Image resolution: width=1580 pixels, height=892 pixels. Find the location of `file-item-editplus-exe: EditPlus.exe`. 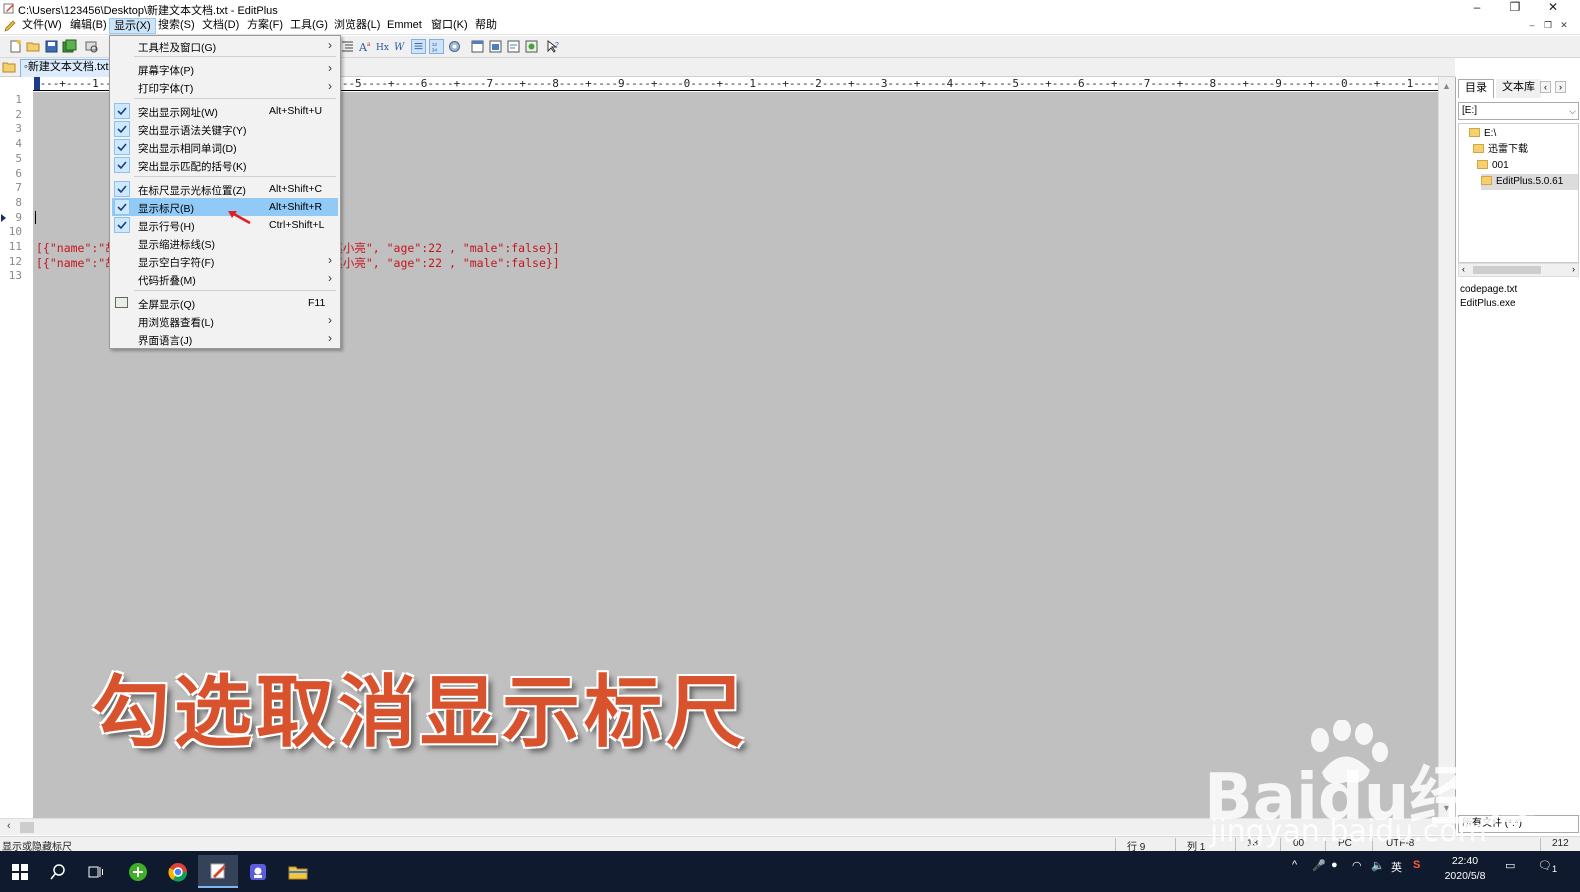

file-item-editplus-exe: EditPlus.exe is located at coordinates (1488, 303).